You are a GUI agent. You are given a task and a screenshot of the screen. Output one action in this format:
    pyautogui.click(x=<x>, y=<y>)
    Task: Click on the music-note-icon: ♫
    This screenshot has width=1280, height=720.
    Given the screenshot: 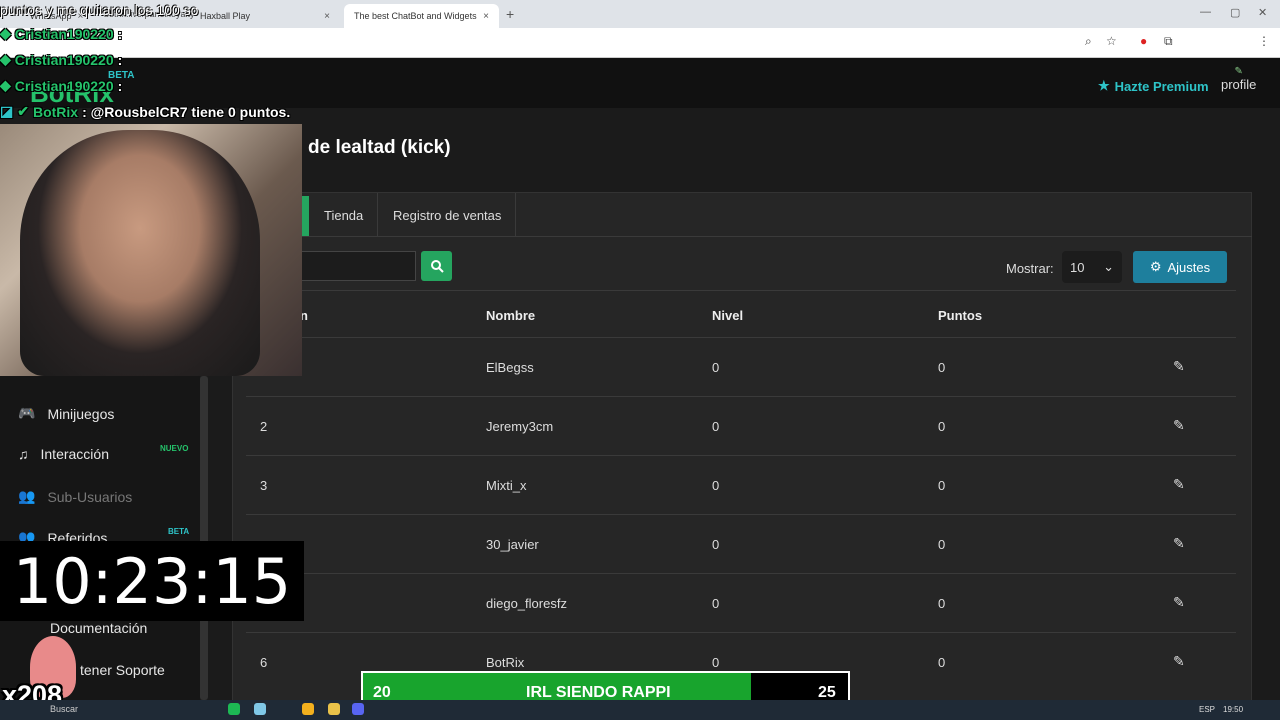 What is the action you would take?
    pyautogui.click(x=23, y=454)
    